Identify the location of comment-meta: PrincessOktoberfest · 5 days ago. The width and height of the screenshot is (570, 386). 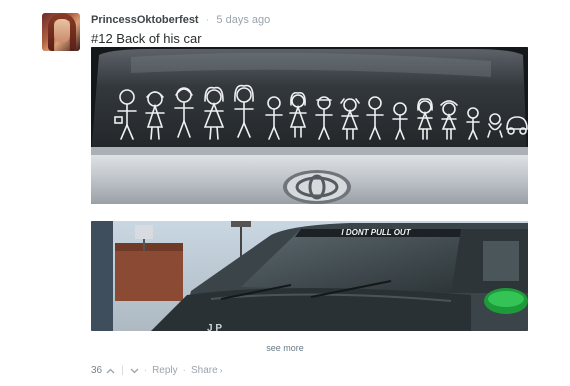
(180, 20).